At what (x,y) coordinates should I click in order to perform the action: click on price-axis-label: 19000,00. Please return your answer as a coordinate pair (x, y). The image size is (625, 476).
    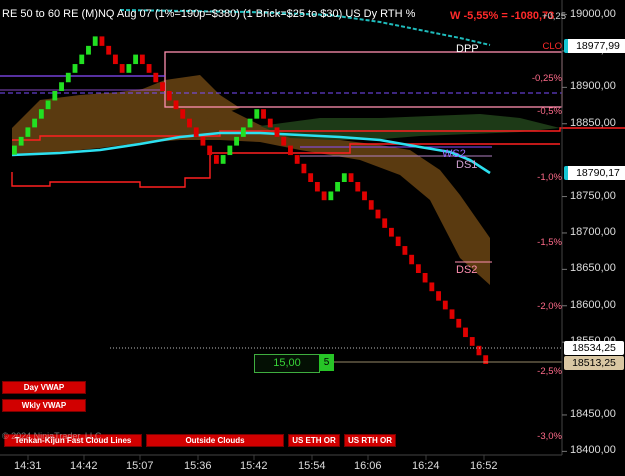
    Looking at the image, I should click on (593, 13).